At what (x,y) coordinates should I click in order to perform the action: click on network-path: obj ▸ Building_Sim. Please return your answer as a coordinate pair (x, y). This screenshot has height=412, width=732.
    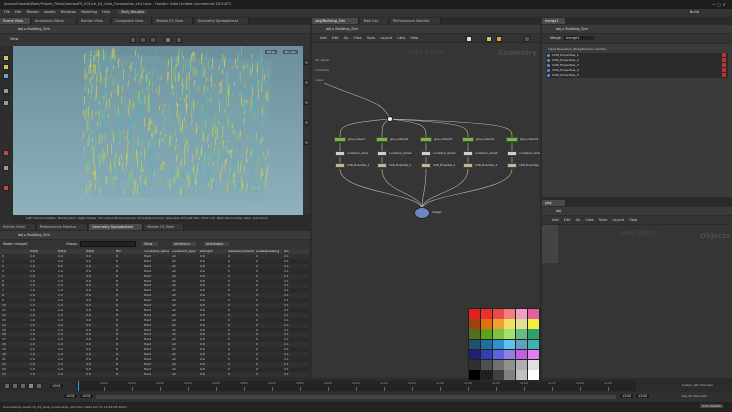
    Looking at the image, I should click on (342, 29).